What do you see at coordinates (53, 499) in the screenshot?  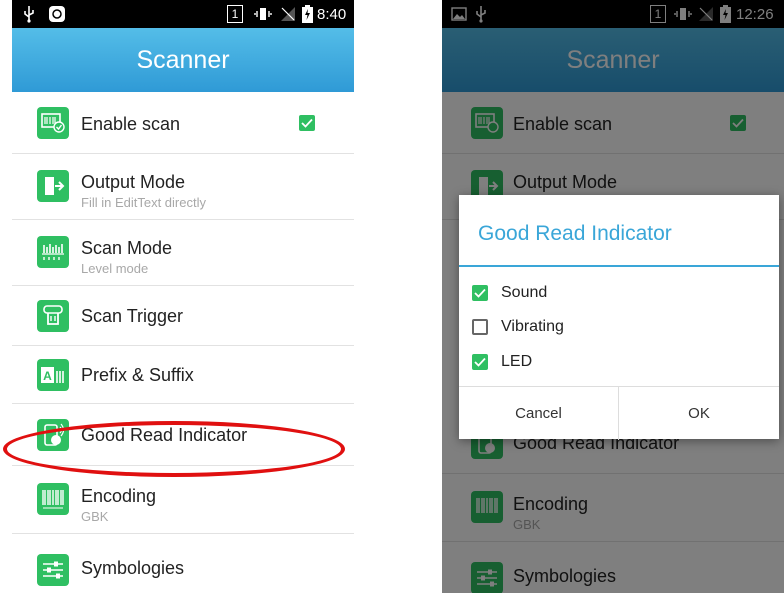 I see `barcode-icon` at bounding box center [53, 499].